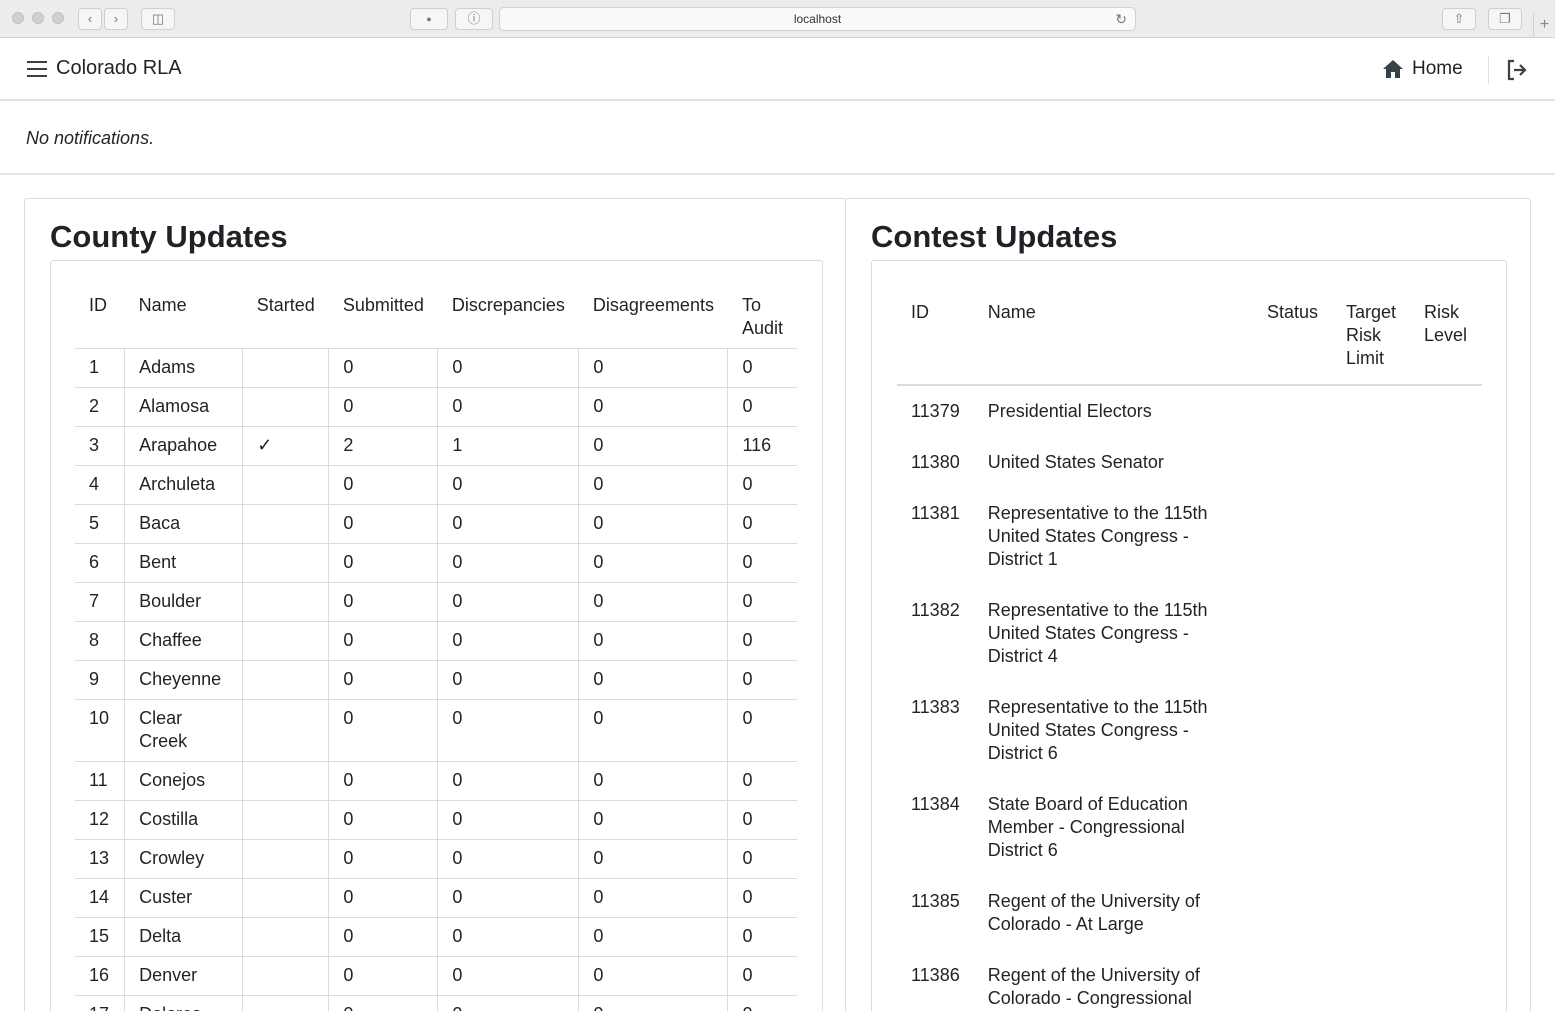 Image resolution: width=1555 pixels, height=1011 pixels. I want to click on cell-id: 14, so click(99, 897).